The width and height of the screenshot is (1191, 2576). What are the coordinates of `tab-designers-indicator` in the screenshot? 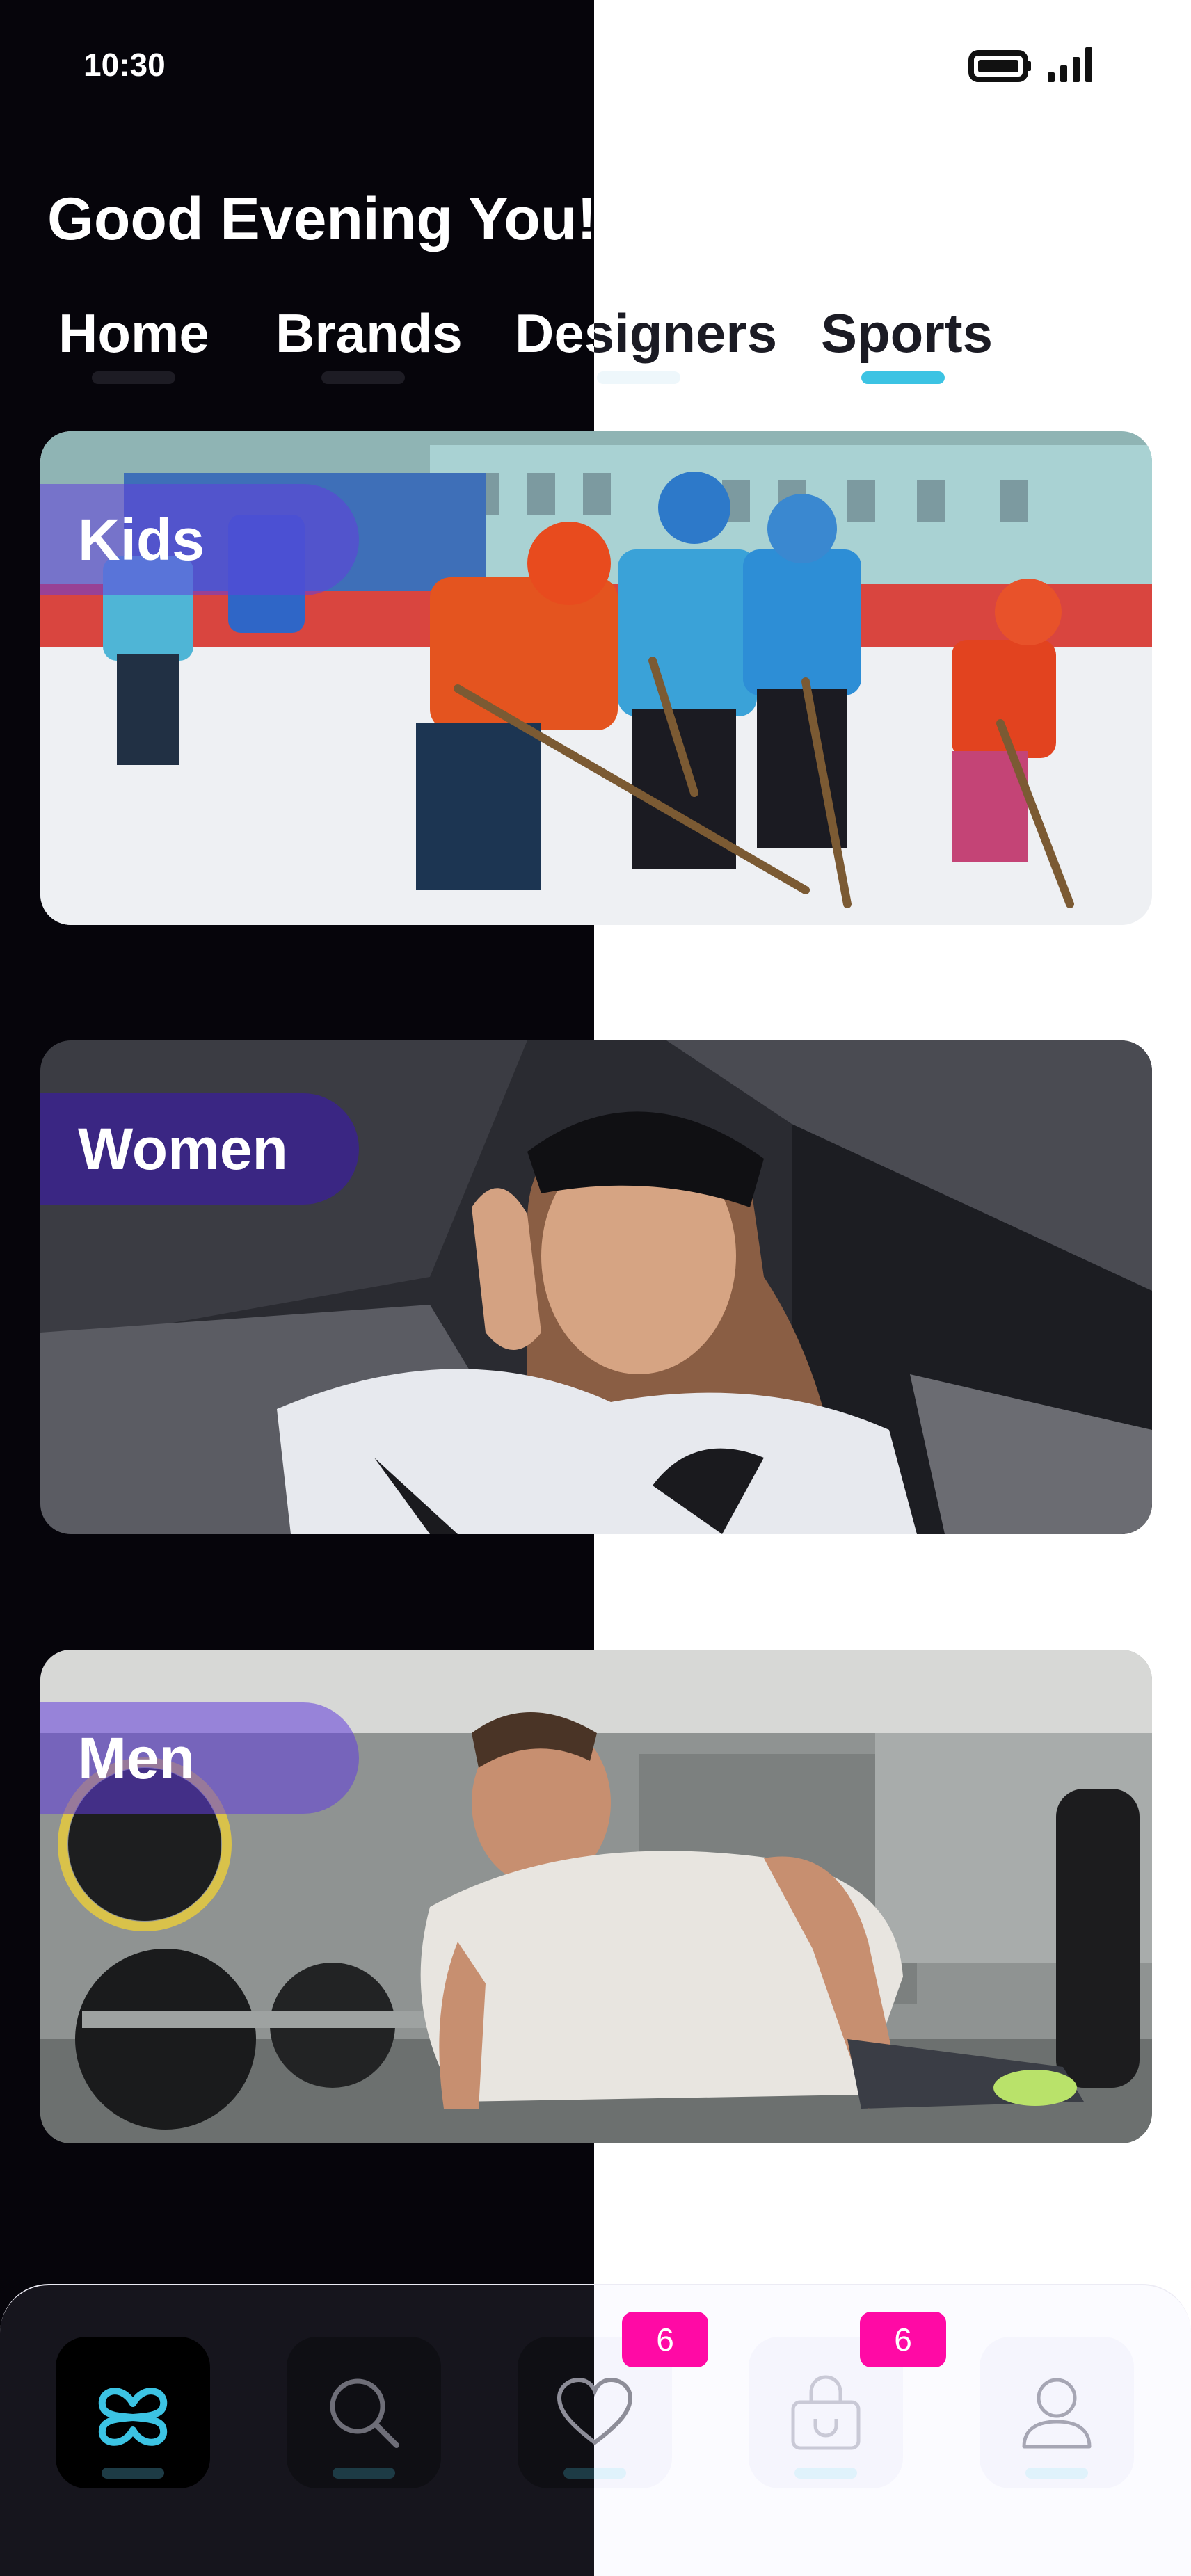 It's located at (638, 377).